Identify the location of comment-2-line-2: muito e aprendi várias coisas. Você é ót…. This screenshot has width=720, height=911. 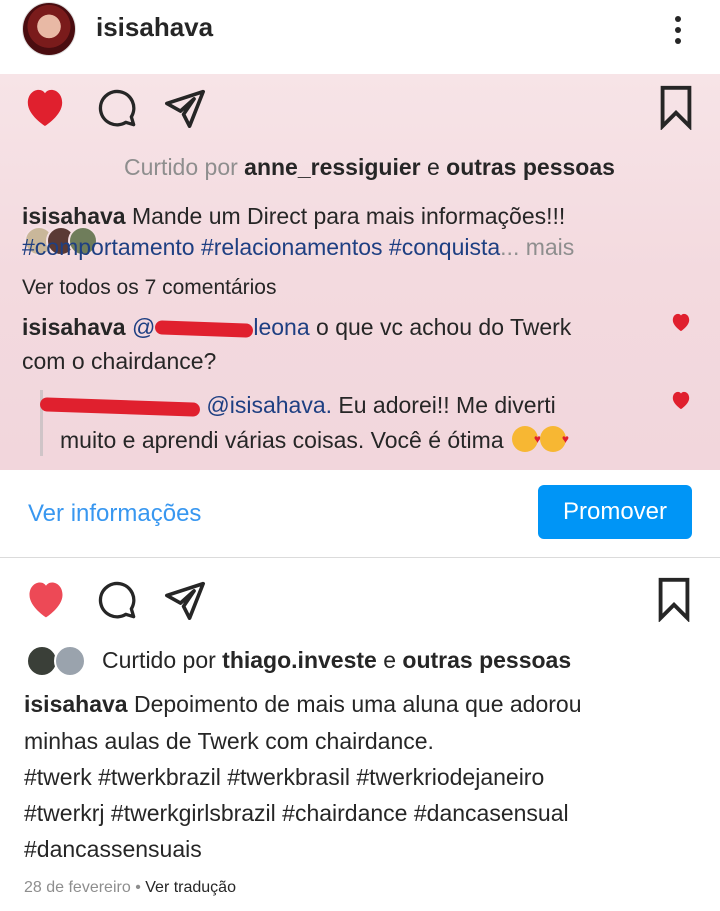
(314, 440).